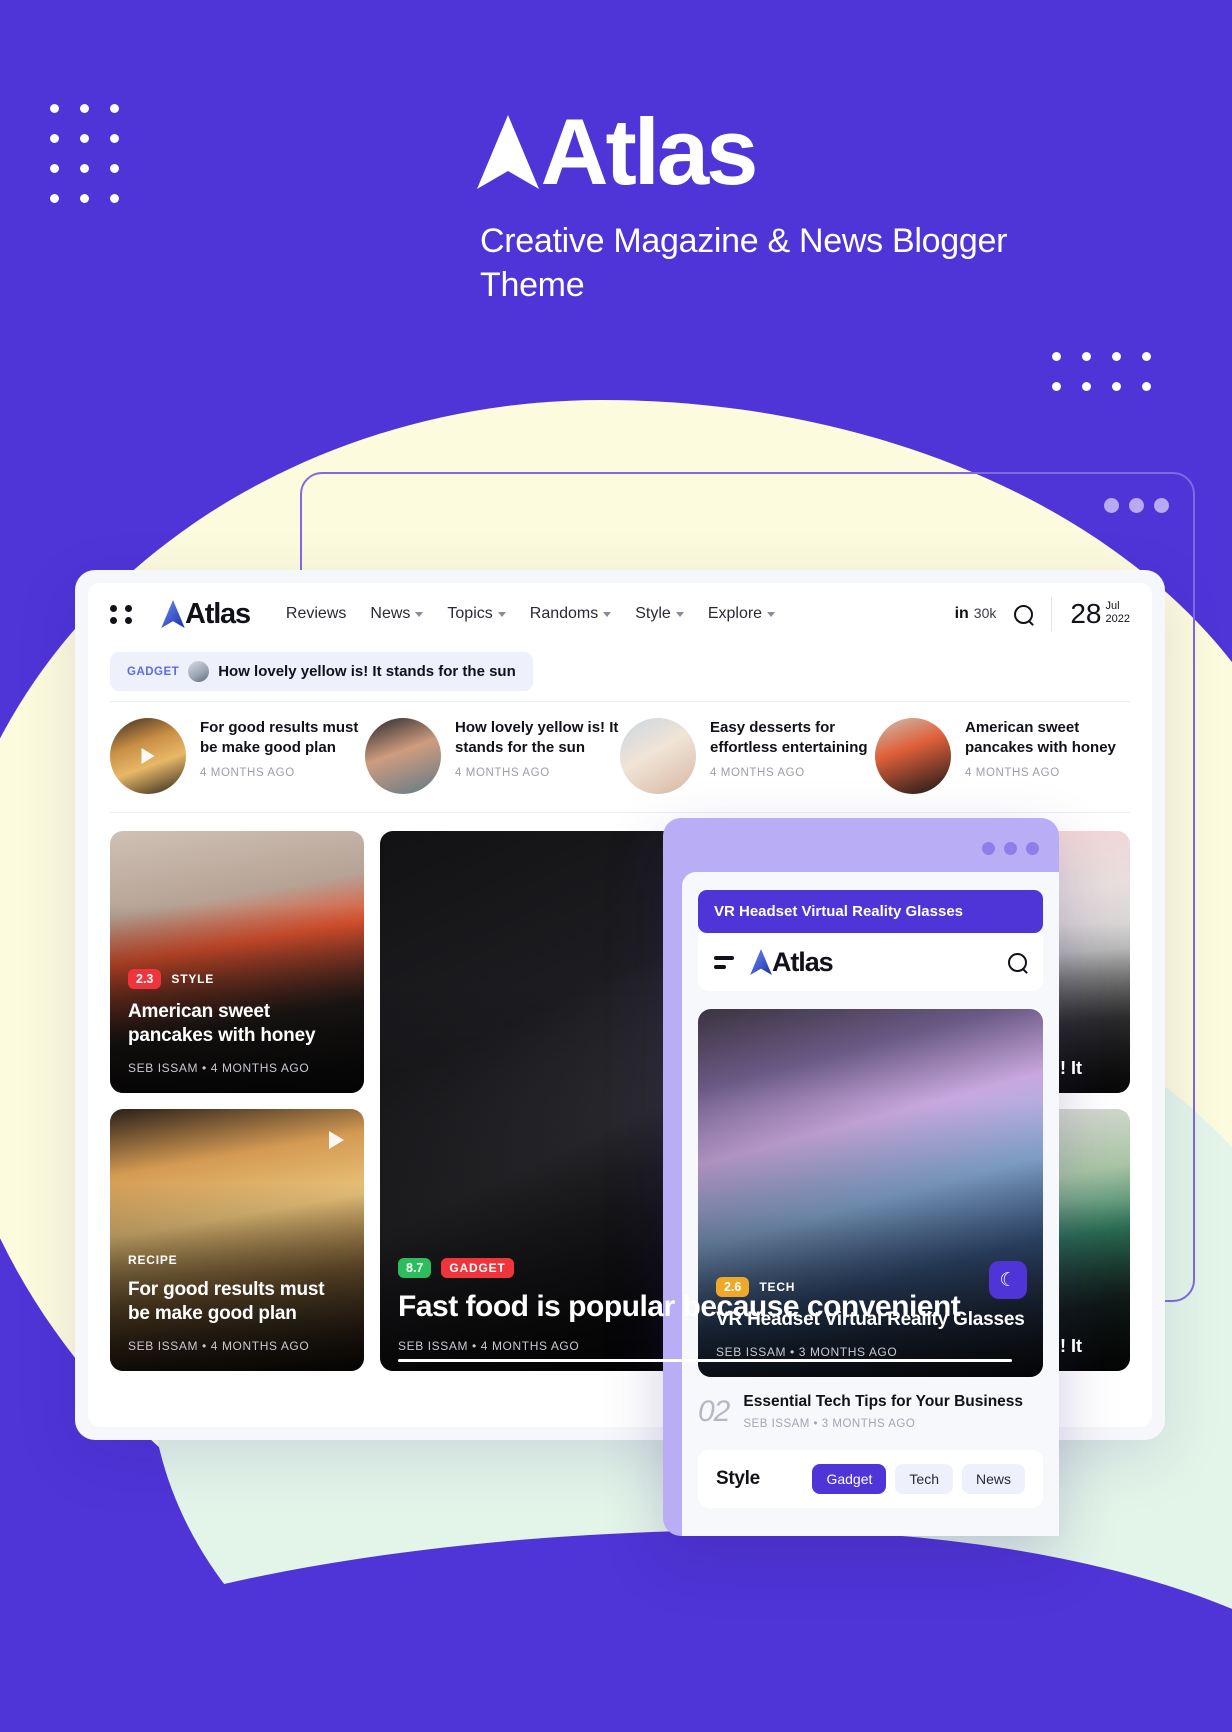 The image size is (1232, 1732). Describe the element at coordinates (870, 962) in the screenshot. I see `phone-navbar: Atlas` at that location.